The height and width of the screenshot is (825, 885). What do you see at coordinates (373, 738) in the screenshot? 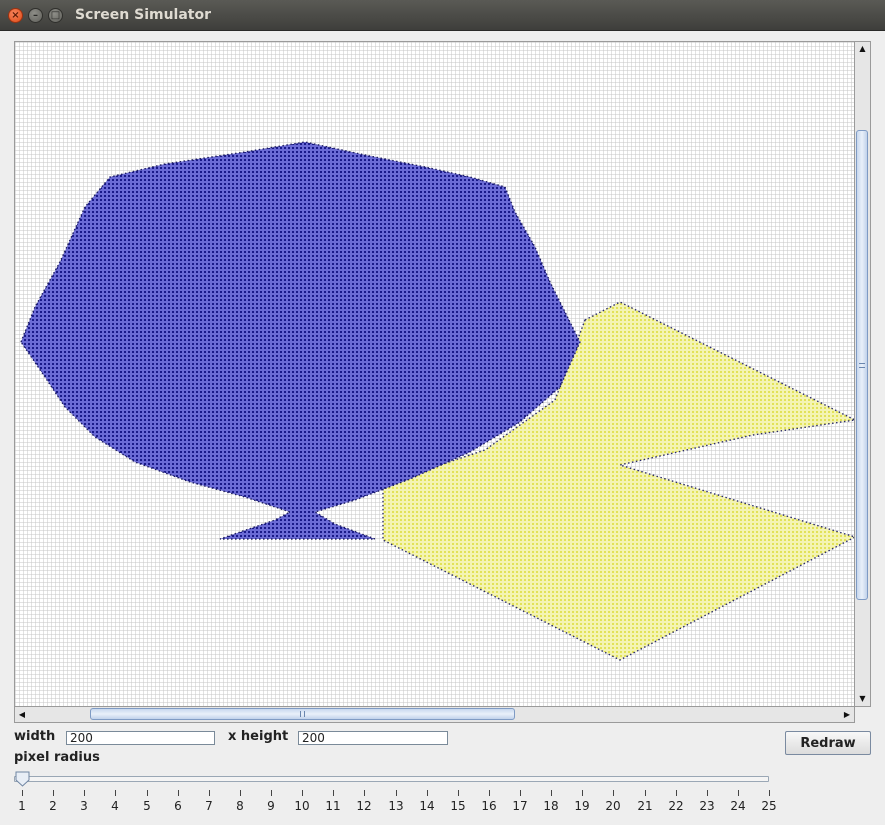
I see `height-field` at bounding box center [373, 738].